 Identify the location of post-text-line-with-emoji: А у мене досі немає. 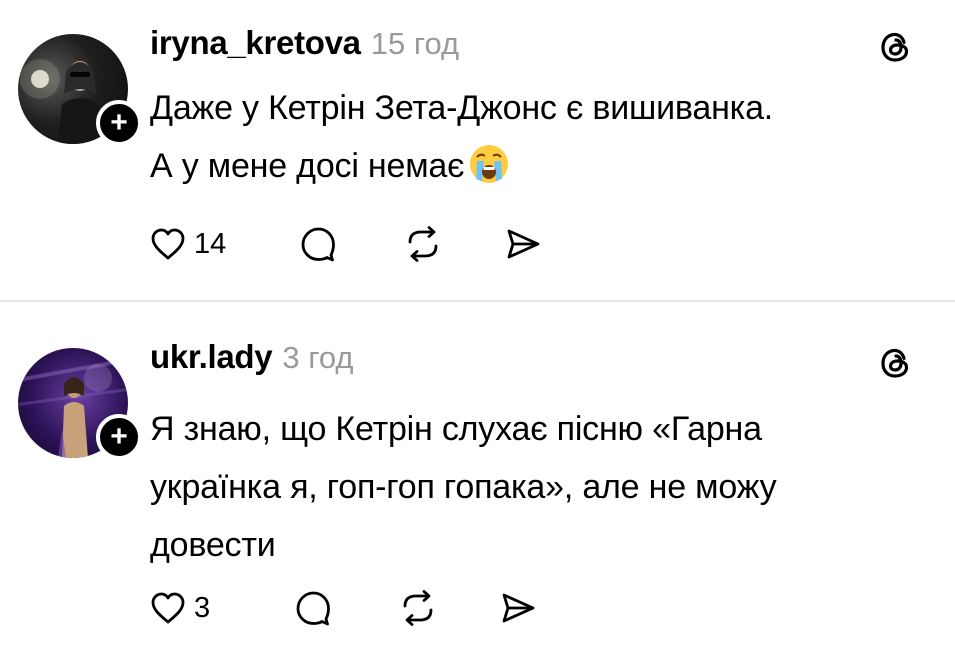
(535, 166).